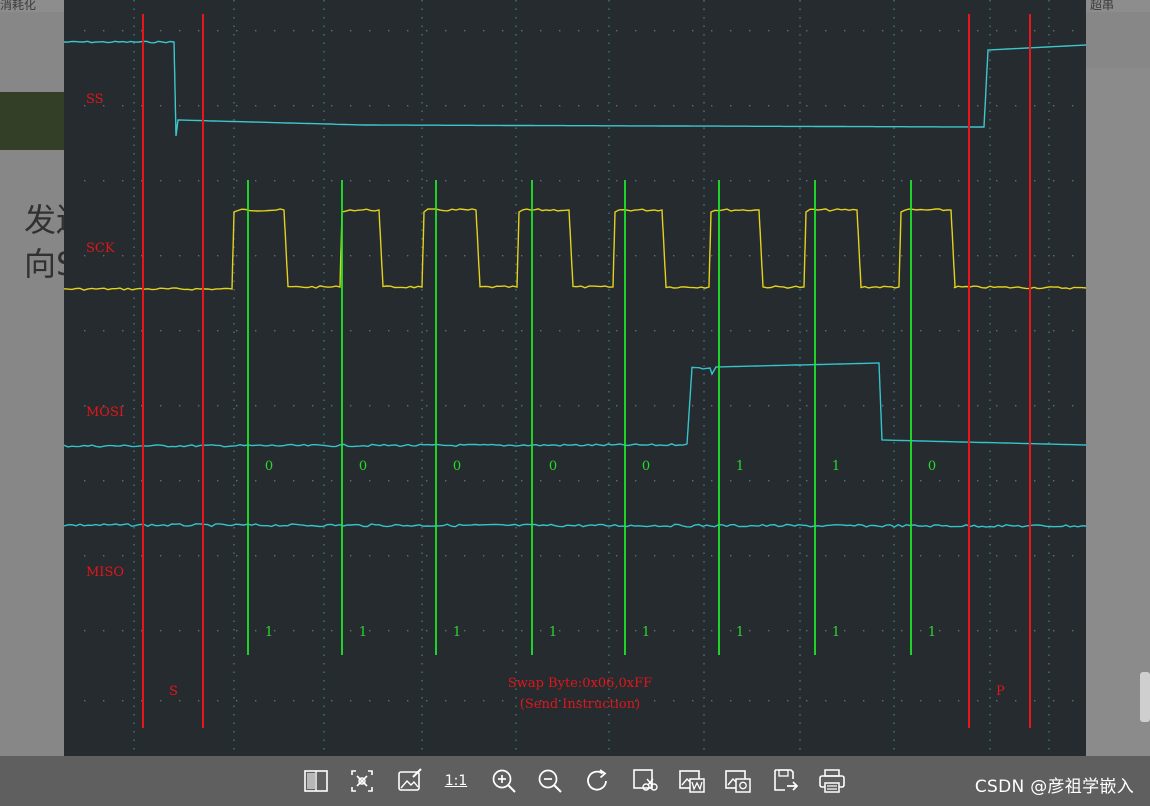 The height and width of the screenshot is (806, 1150). I want to click on zoom-out-icon, so click(550, 781).